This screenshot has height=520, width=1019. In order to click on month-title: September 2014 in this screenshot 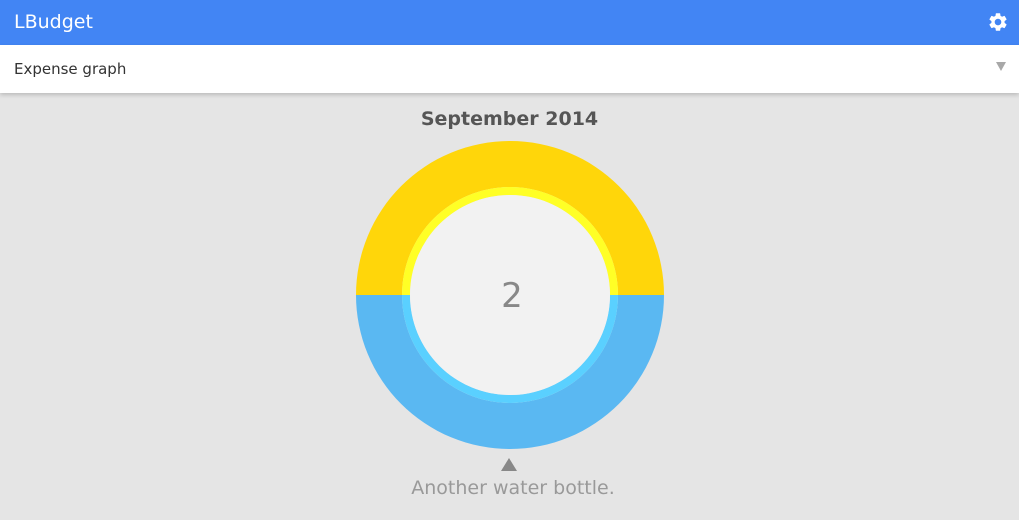, I will do `click(509, 119)`.